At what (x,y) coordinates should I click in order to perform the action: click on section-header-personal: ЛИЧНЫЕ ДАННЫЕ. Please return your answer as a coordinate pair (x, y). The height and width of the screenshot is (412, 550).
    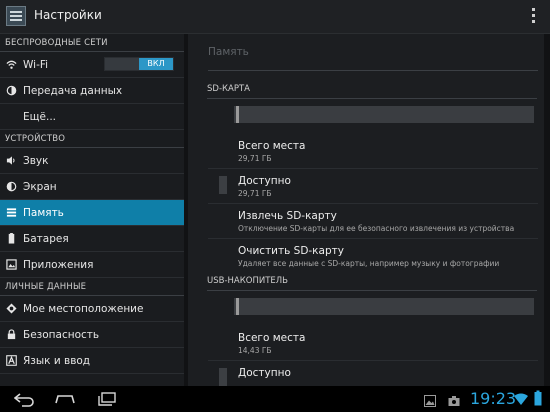
    Looking at the image, I should click on (92, 287).